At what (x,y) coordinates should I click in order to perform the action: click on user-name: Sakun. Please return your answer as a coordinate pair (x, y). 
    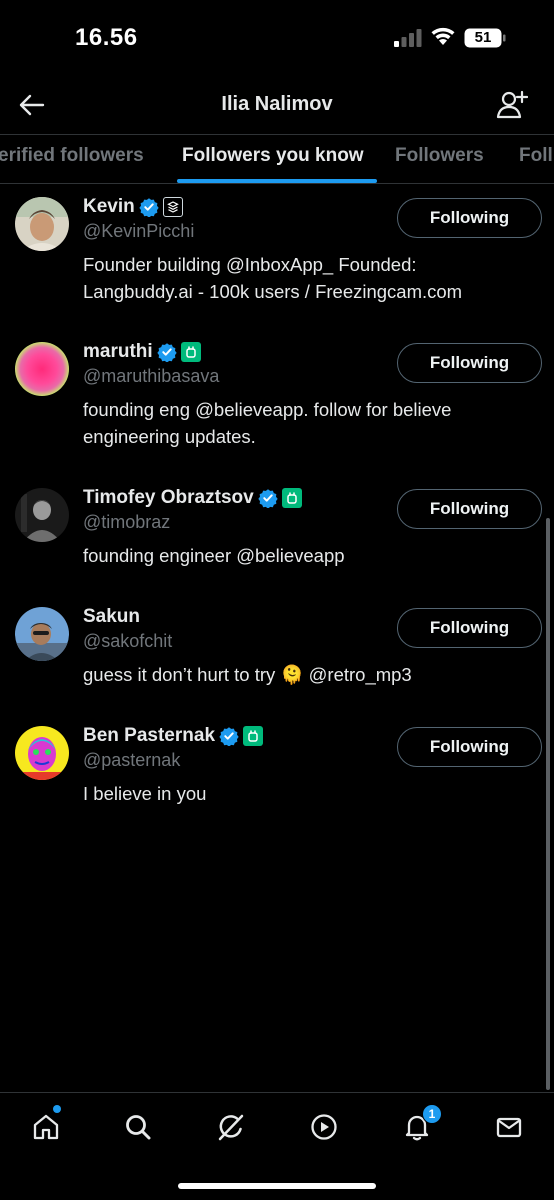
    Looking at the image, I should click on (112, 616).